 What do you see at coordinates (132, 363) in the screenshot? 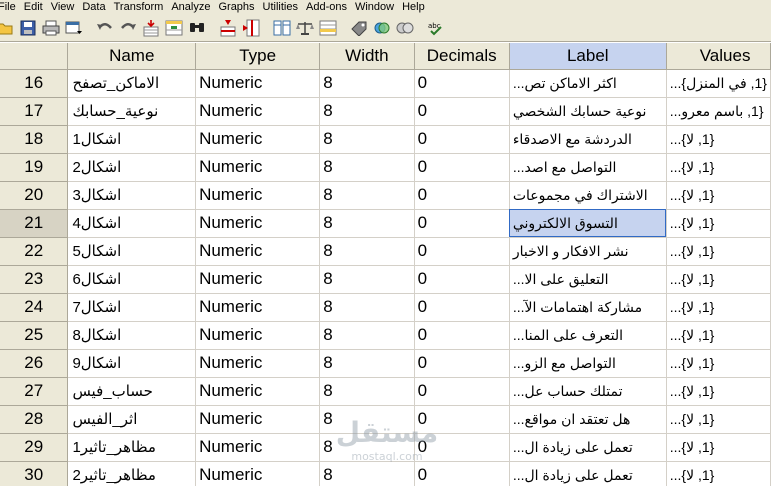
I see `cell-name: اشكال9` at bounding box center [132, 363].